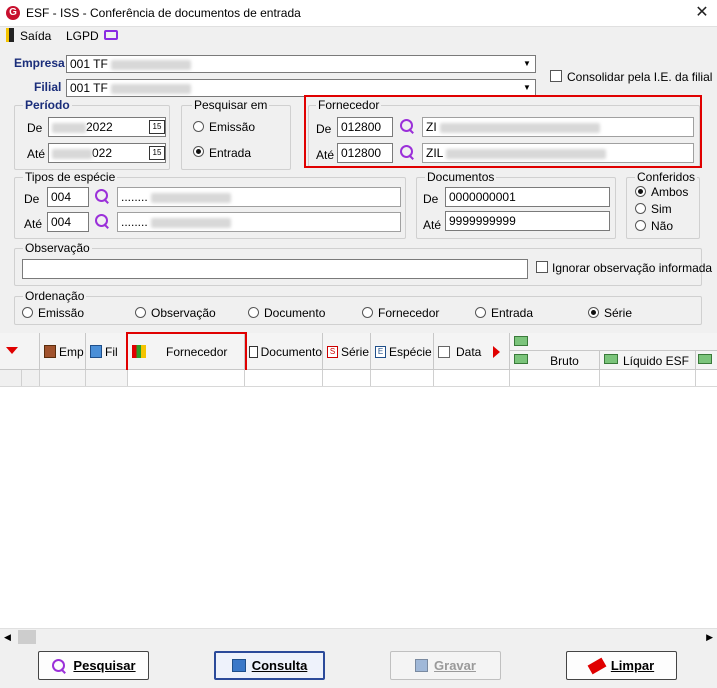  What do you see at coordinates (230, 153) in the screenshot?
I see `radio-entrada-label: Entrada` at bounding box center [230, 153].